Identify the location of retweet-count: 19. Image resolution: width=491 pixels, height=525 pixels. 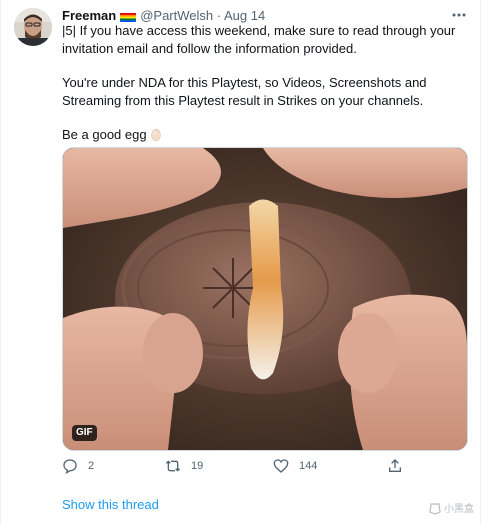
(197, 466).